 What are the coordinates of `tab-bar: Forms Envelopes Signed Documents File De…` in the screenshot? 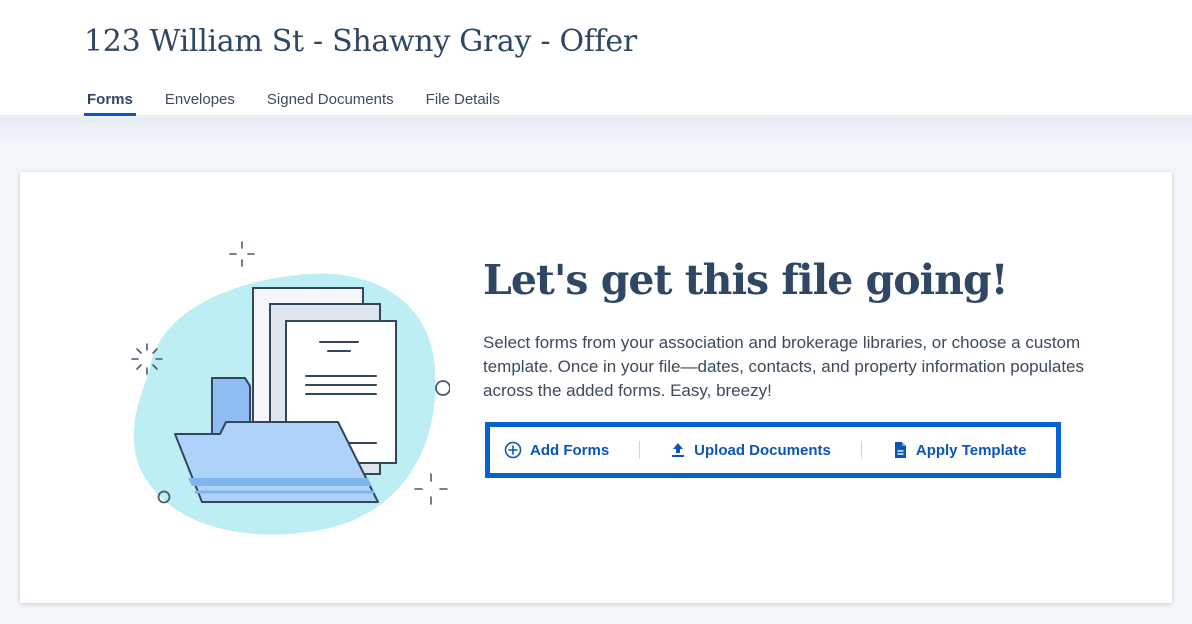 It's located at (306, 103).